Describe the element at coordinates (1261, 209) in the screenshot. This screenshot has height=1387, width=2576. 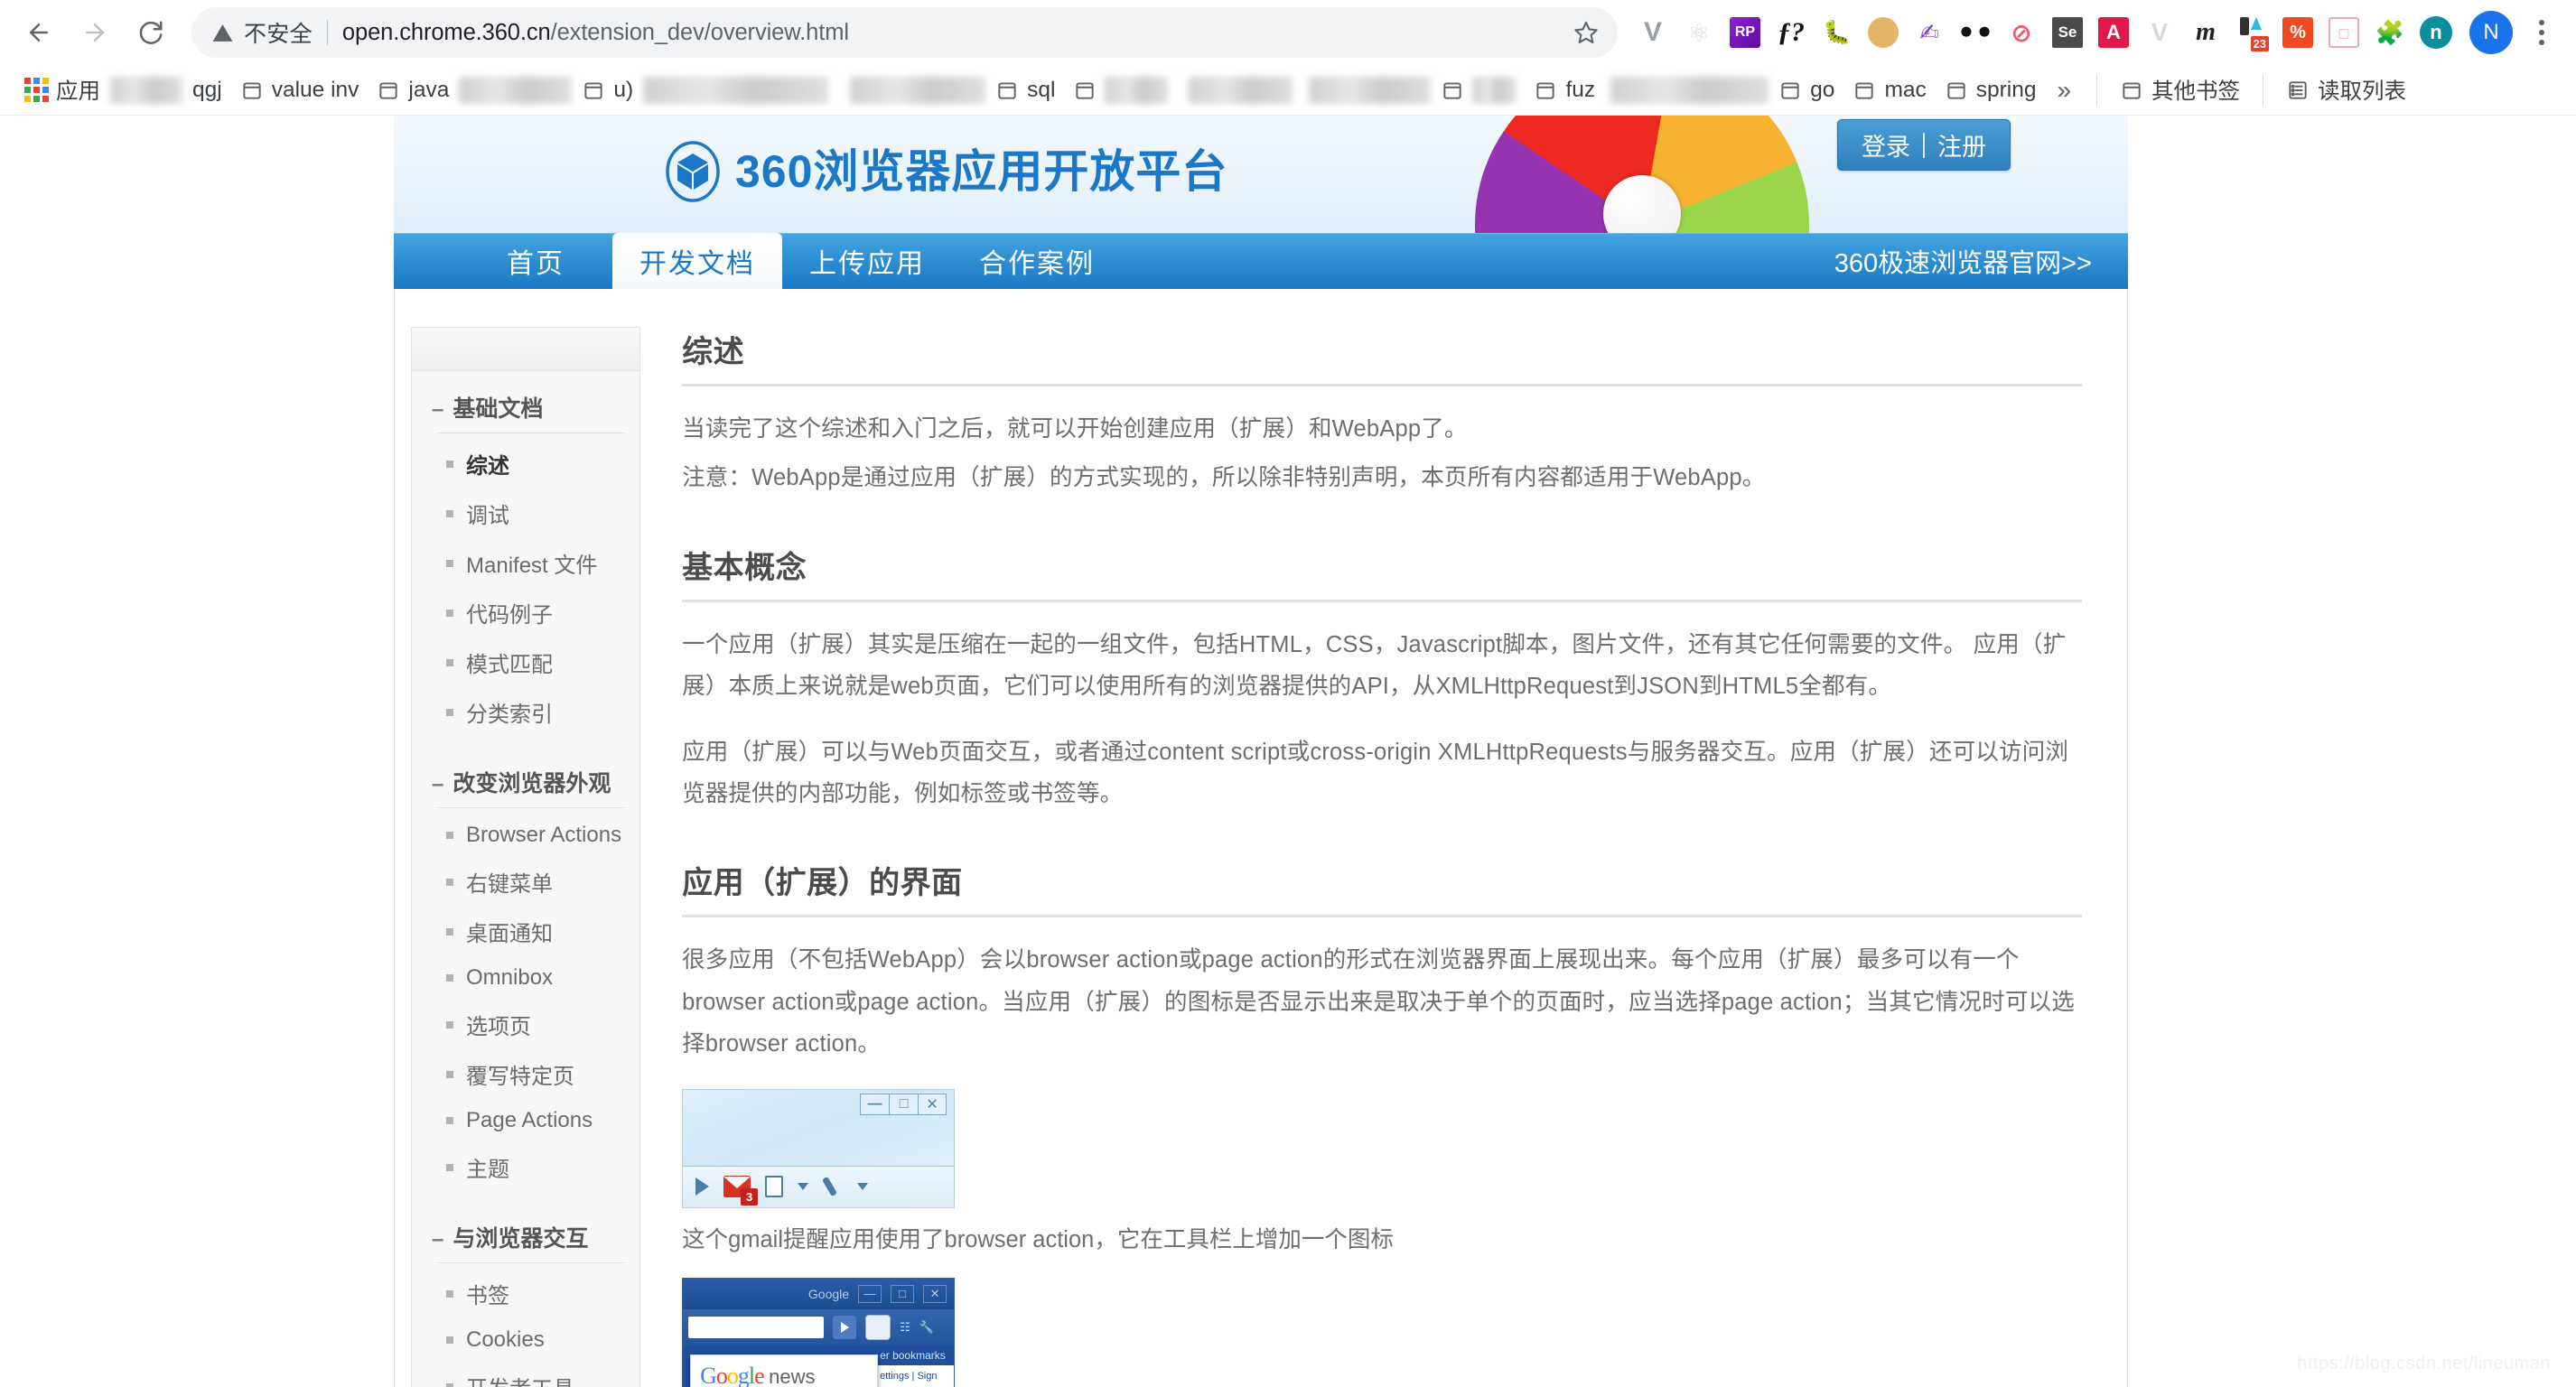
I see `site-header: 360浏览器应用开放平台 登录 注册` at that location.